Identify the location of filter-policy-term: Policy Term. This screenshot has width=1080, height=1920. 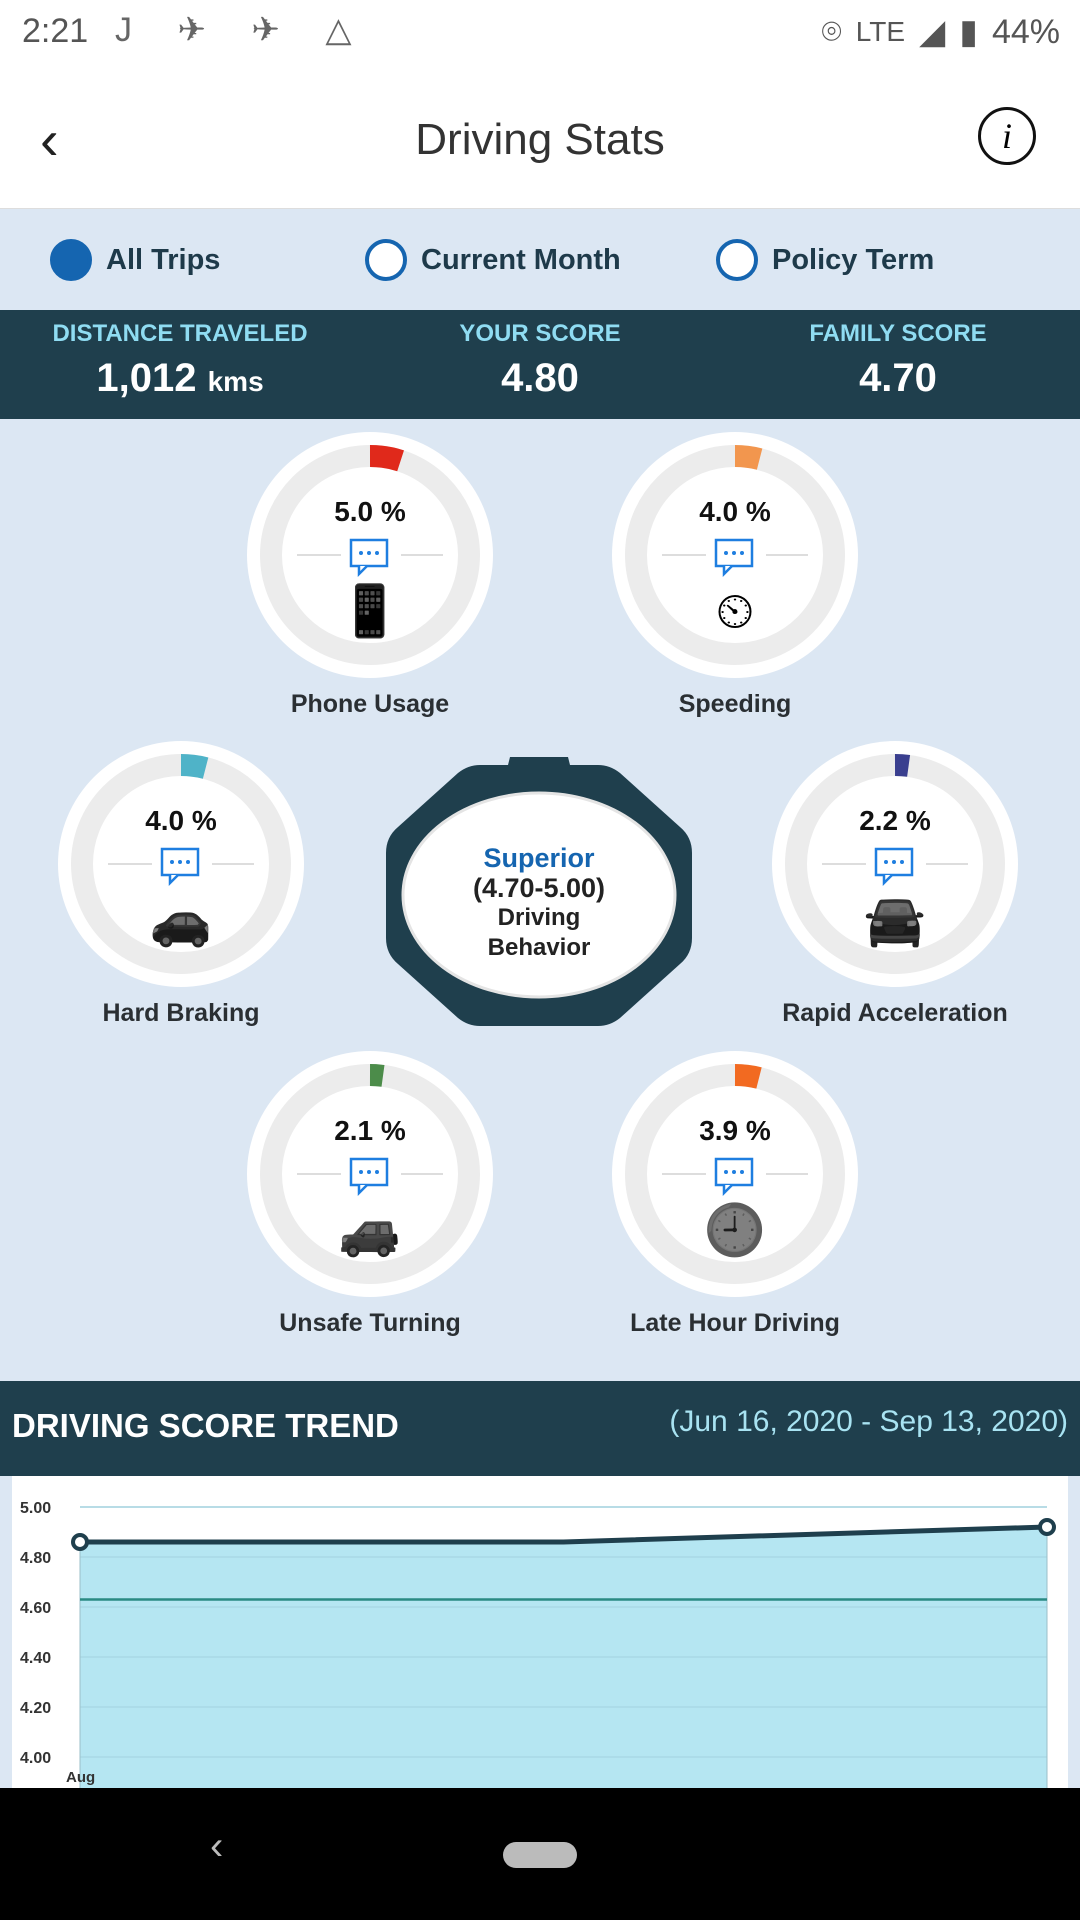
(825, 260).